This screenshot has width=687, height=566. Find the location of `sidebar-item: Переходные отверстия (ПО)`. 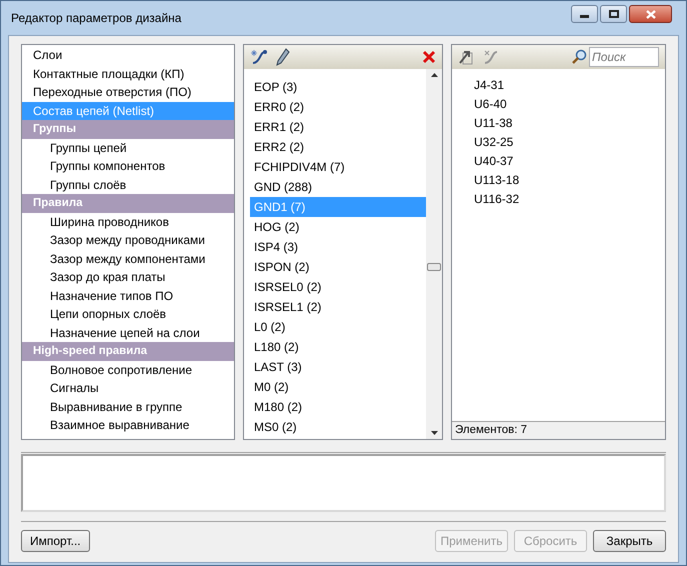

sidebar-item: Переходные отверстия (ПО) is located at coordinates (128, 92).